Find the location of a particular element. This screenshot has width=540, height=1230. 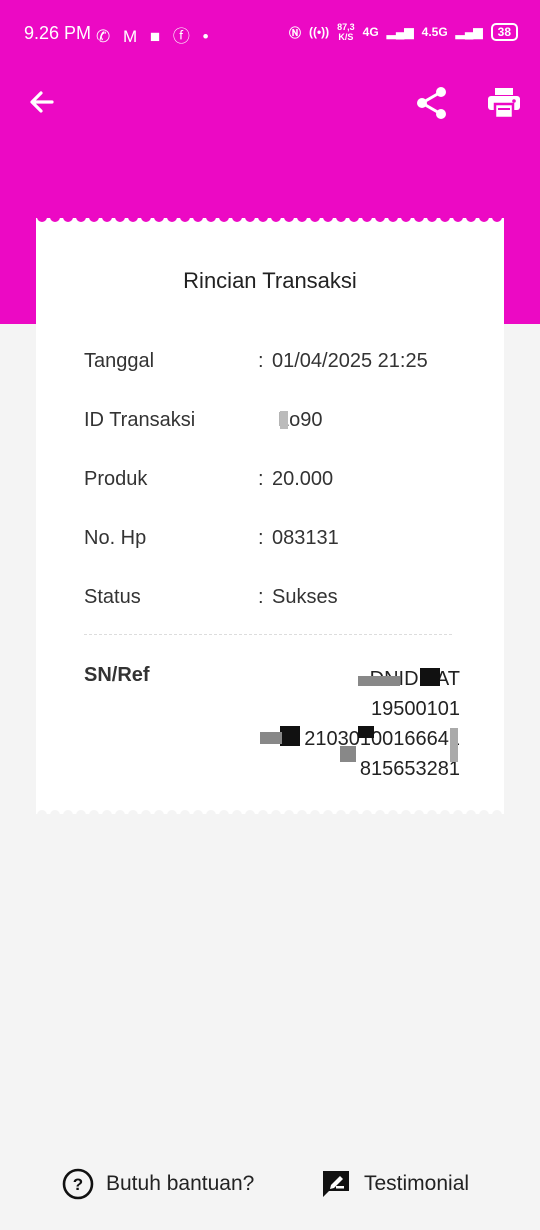

notification-icons: ✆ M ■ ⓕ • is located at coordinates (154, 36).